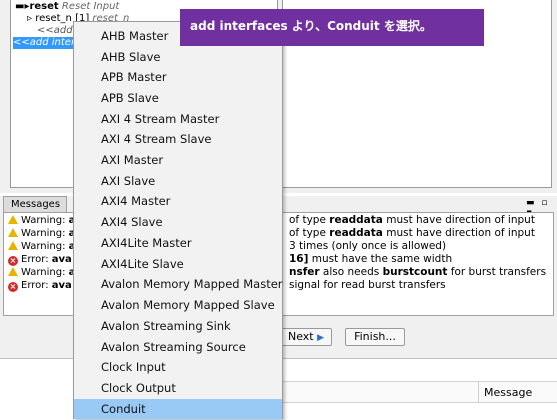  Describe the element at coordinates (508, 392) in the screenshot. I see `message-column-header: Message` at that location.